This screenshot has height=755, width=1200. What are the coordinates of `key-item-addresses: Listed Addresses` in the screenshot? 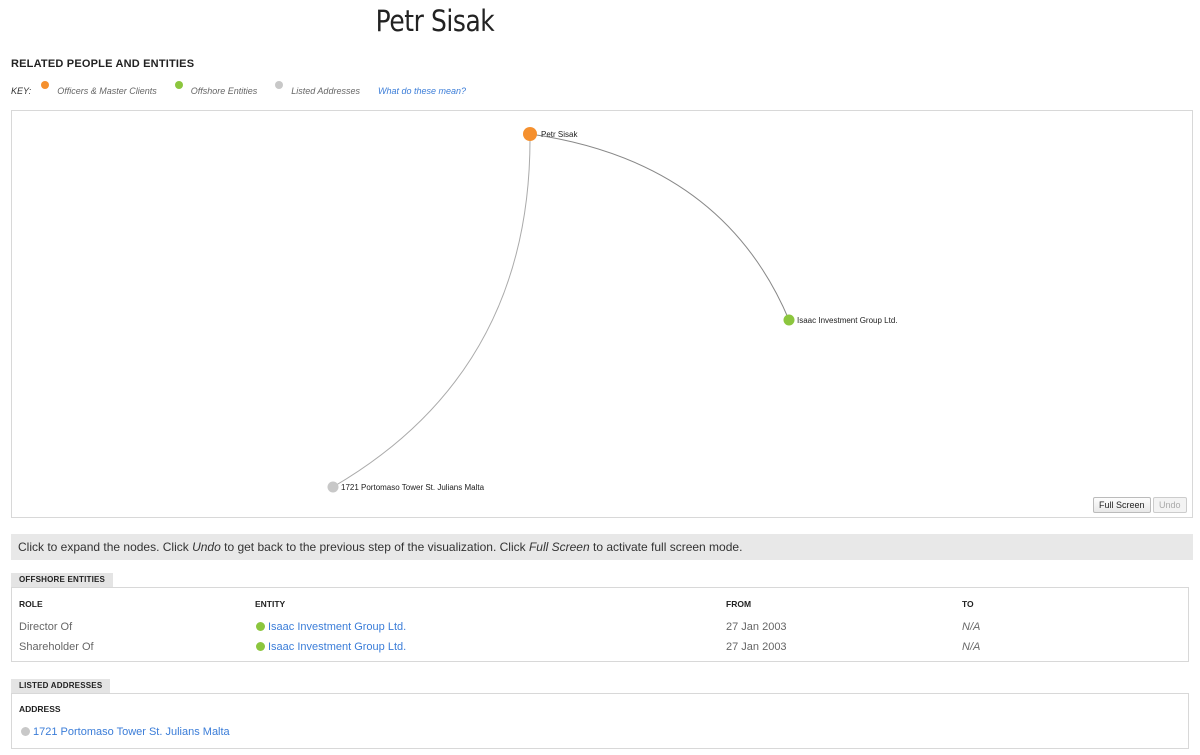 It's located at (317, 88).